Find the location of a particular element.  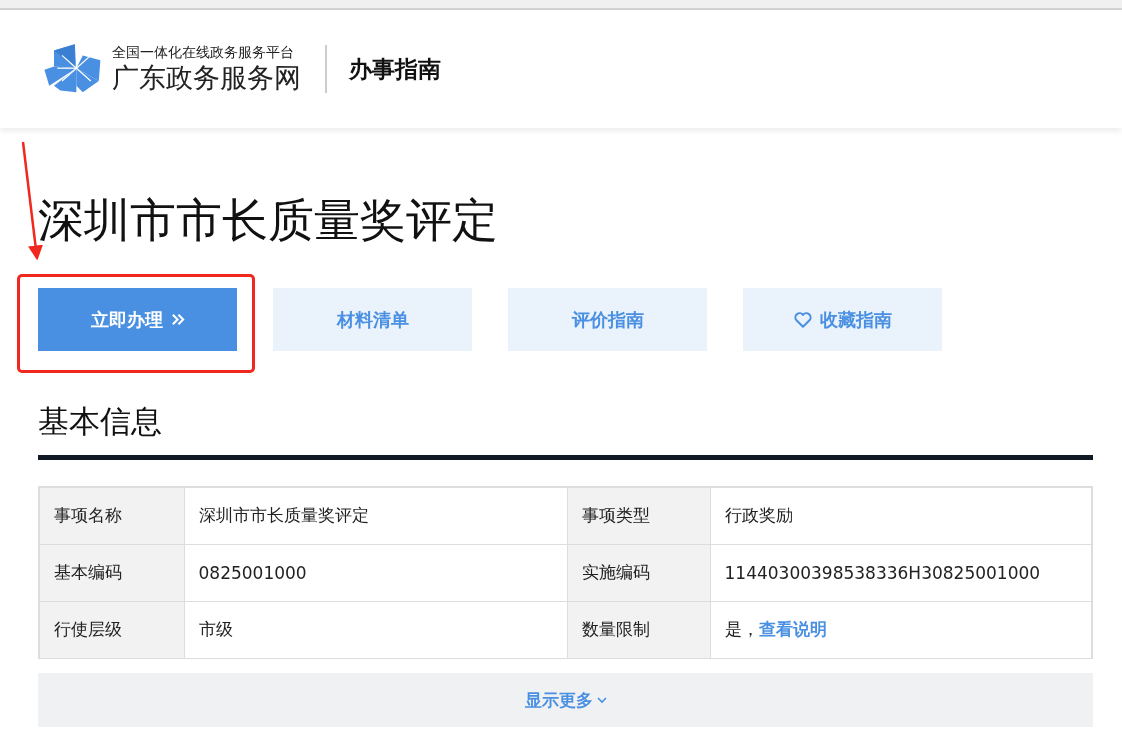

page-title: 深圳市市长质量奖评定 is located at coordinates (268, 220).